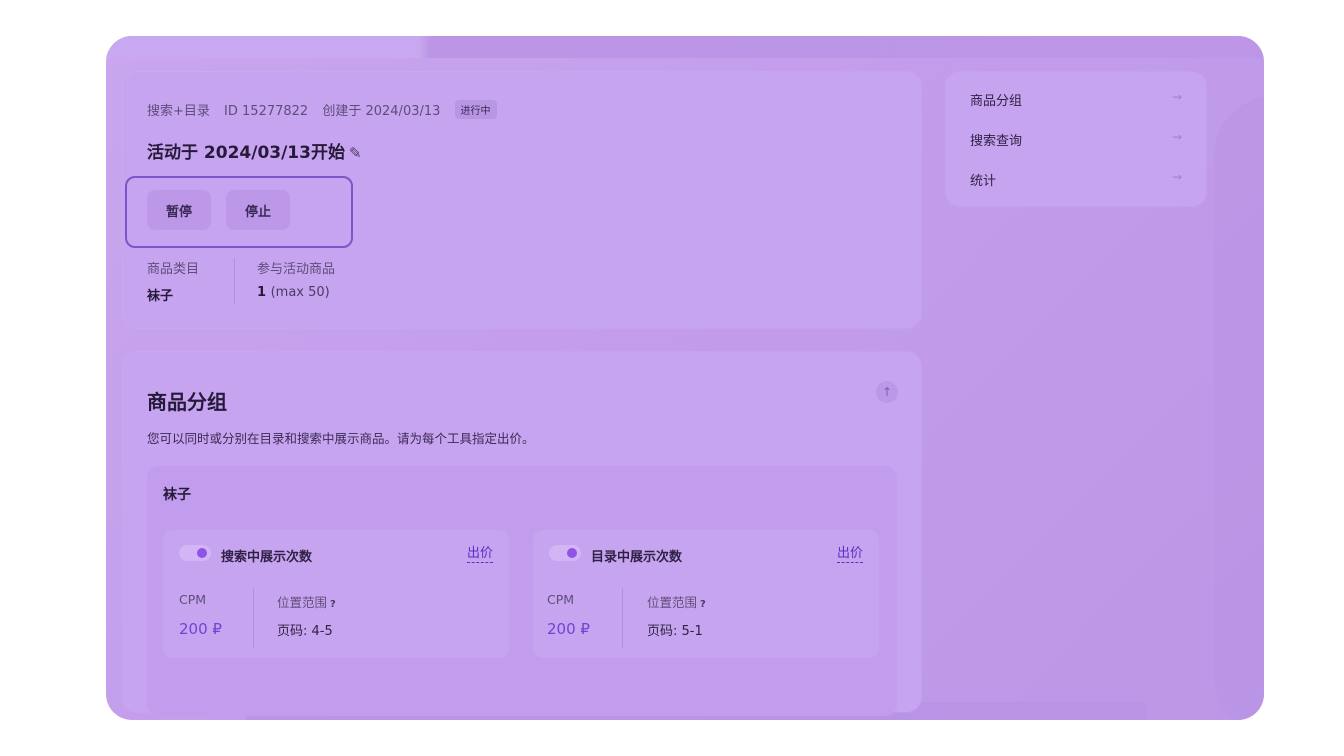  I want to click on catalog-impressions-card: 目录中展示次数 出价 CPM 200 ₽ 位置范围? 页码: 5-1, so click(706, 594).